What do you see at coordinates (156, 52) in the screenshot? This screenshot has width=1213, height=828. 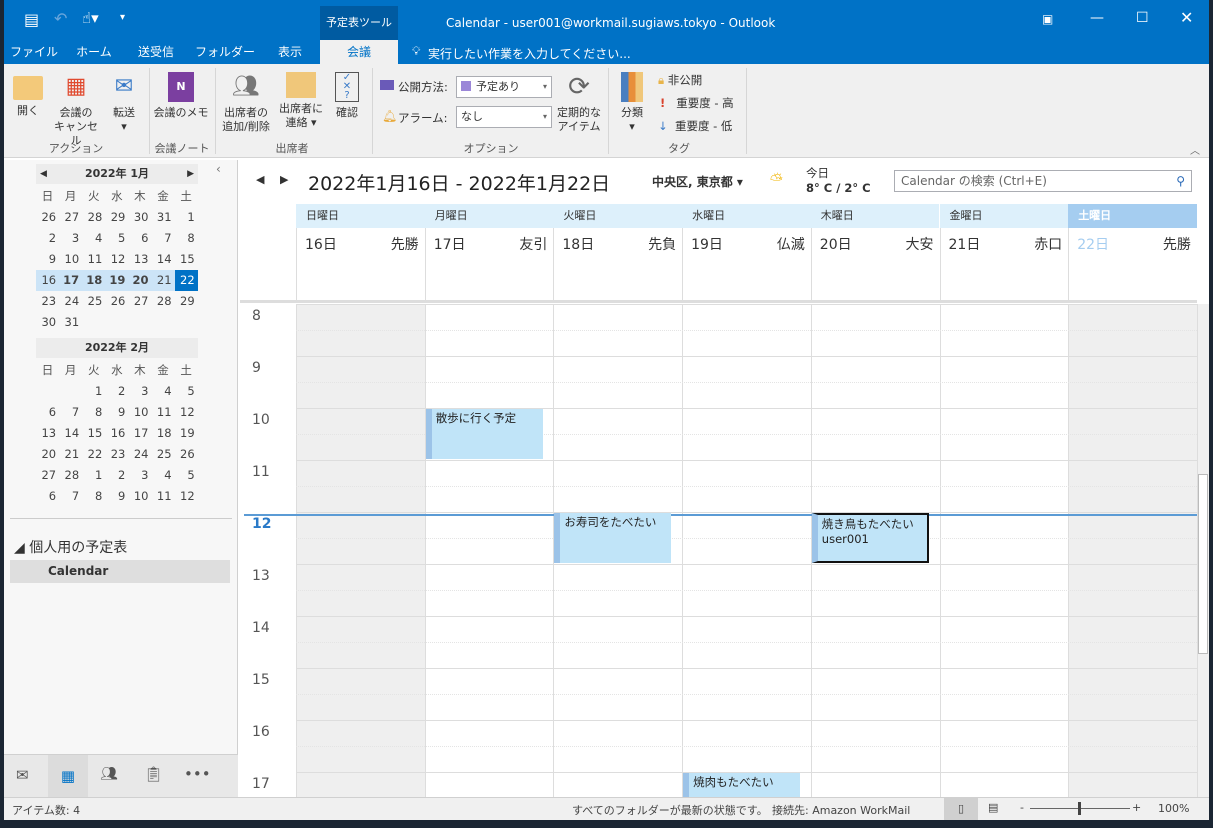 I see `tab-send-receive: 送受信` at bounding box center [156, 52].